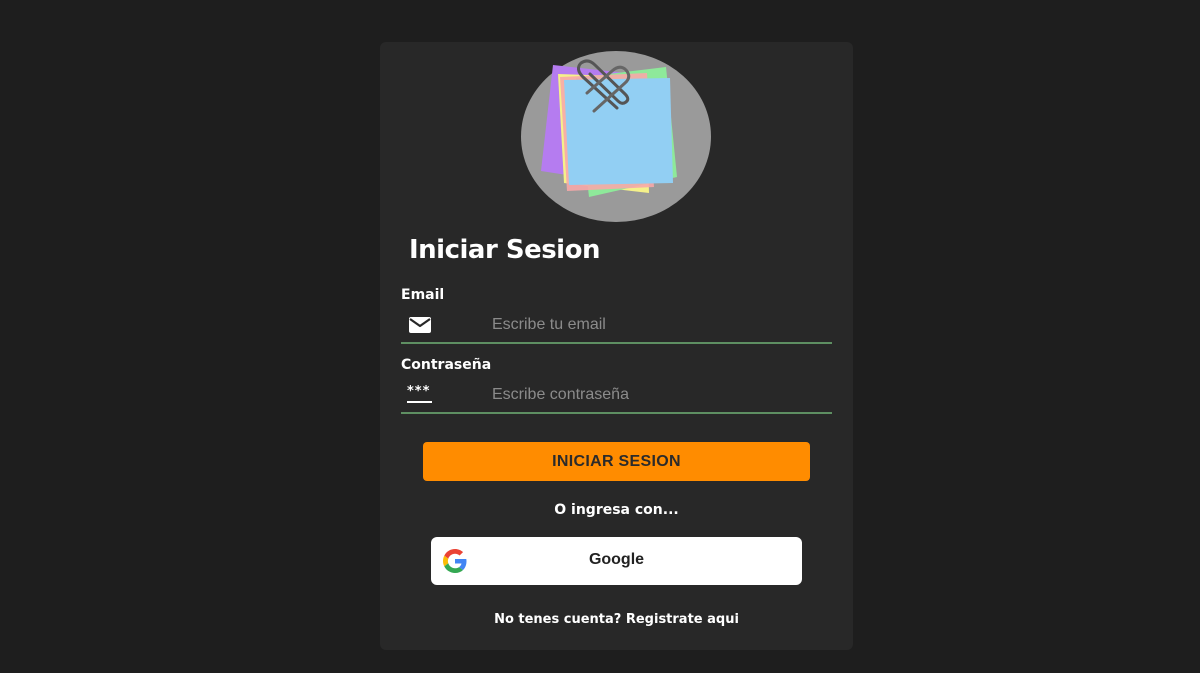 The height and width of the screenshot is (673, 1200). Describe the element at coordinates (446, 365) in the screenshot. I see `password-label: Contraseña` at that location.